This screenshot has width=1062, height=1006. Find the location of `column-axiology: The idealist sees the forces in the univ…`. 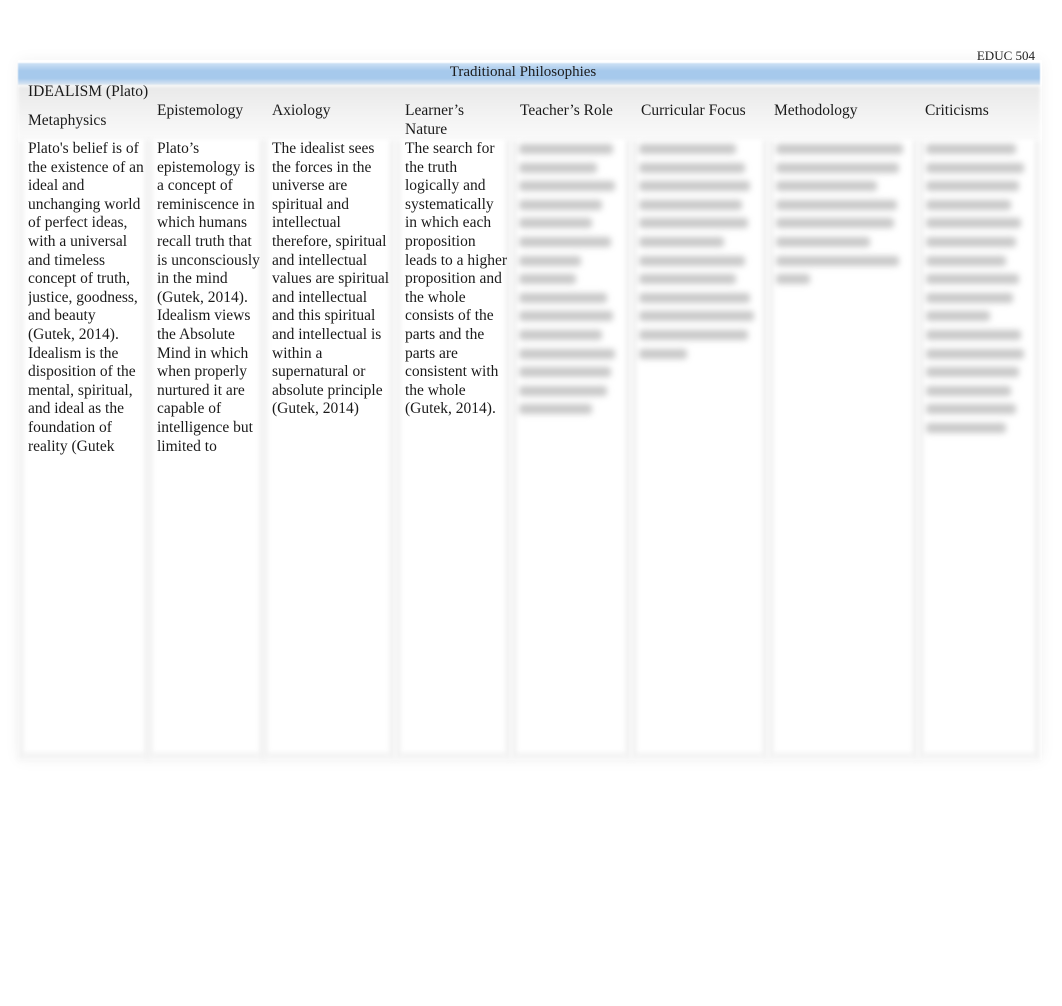

column-axiology: The idealist sees the forces in the univ… is located at coordinates (328, 450).